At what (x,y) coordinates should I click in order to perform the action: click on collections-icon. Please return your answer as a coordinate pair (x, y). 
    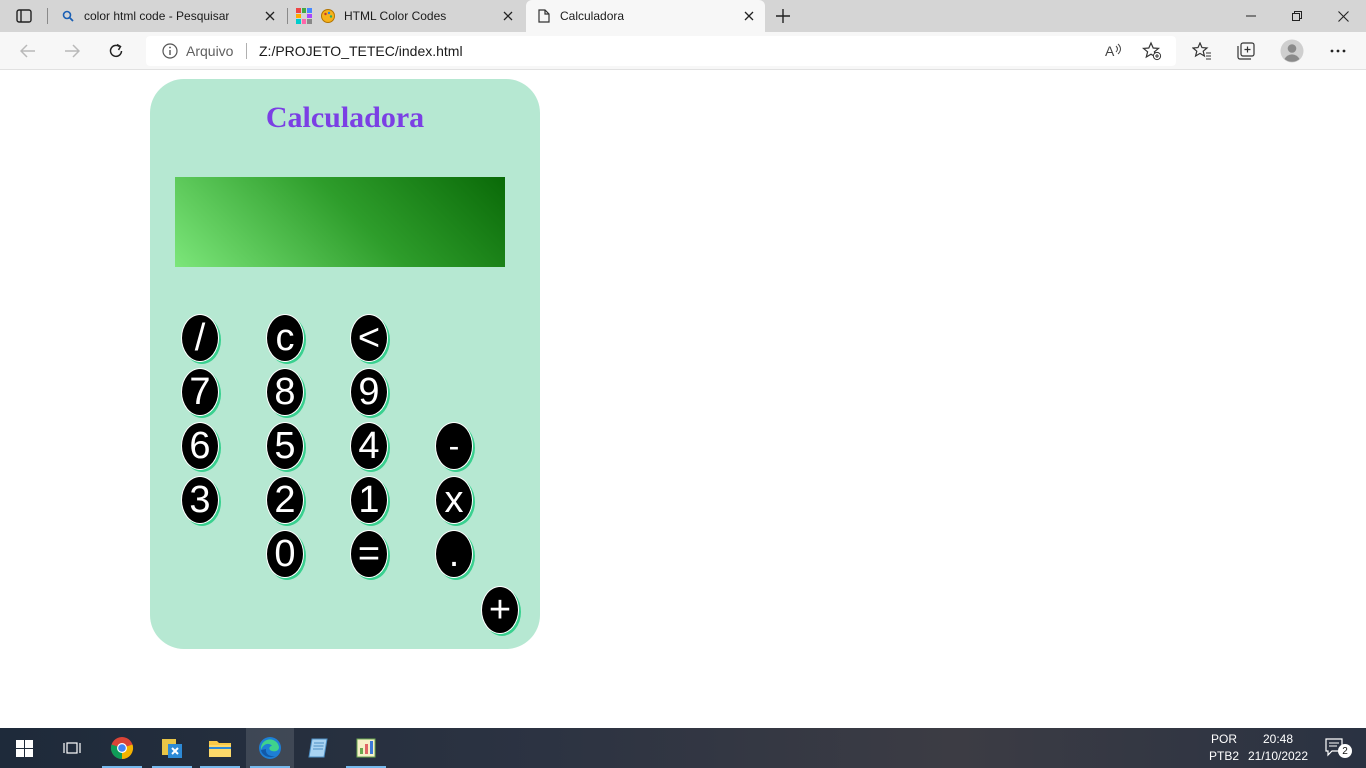
    Looking at the image, I should click on (1246, 51).